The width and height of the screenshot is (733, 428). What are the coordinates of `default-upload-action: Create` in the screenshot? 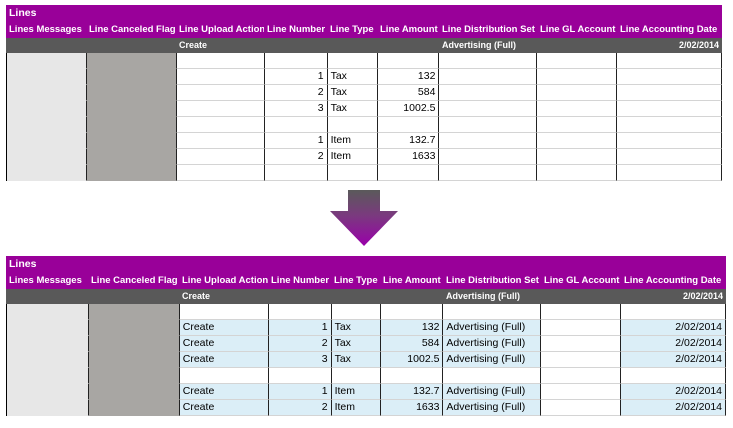 It's located at (196, 296).